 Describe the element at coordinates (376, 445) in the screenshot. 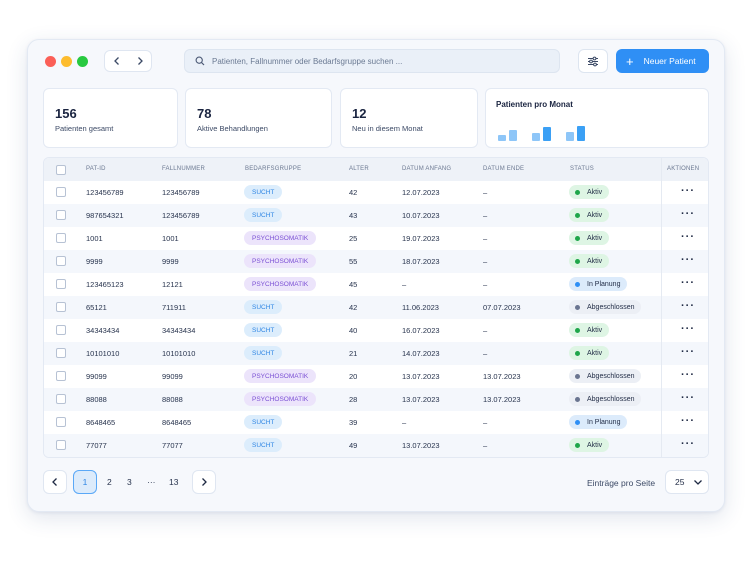

I see `table-row: 77077 77077 SUCHT 49 13.07.2023 – Aktiv ···` at that location.